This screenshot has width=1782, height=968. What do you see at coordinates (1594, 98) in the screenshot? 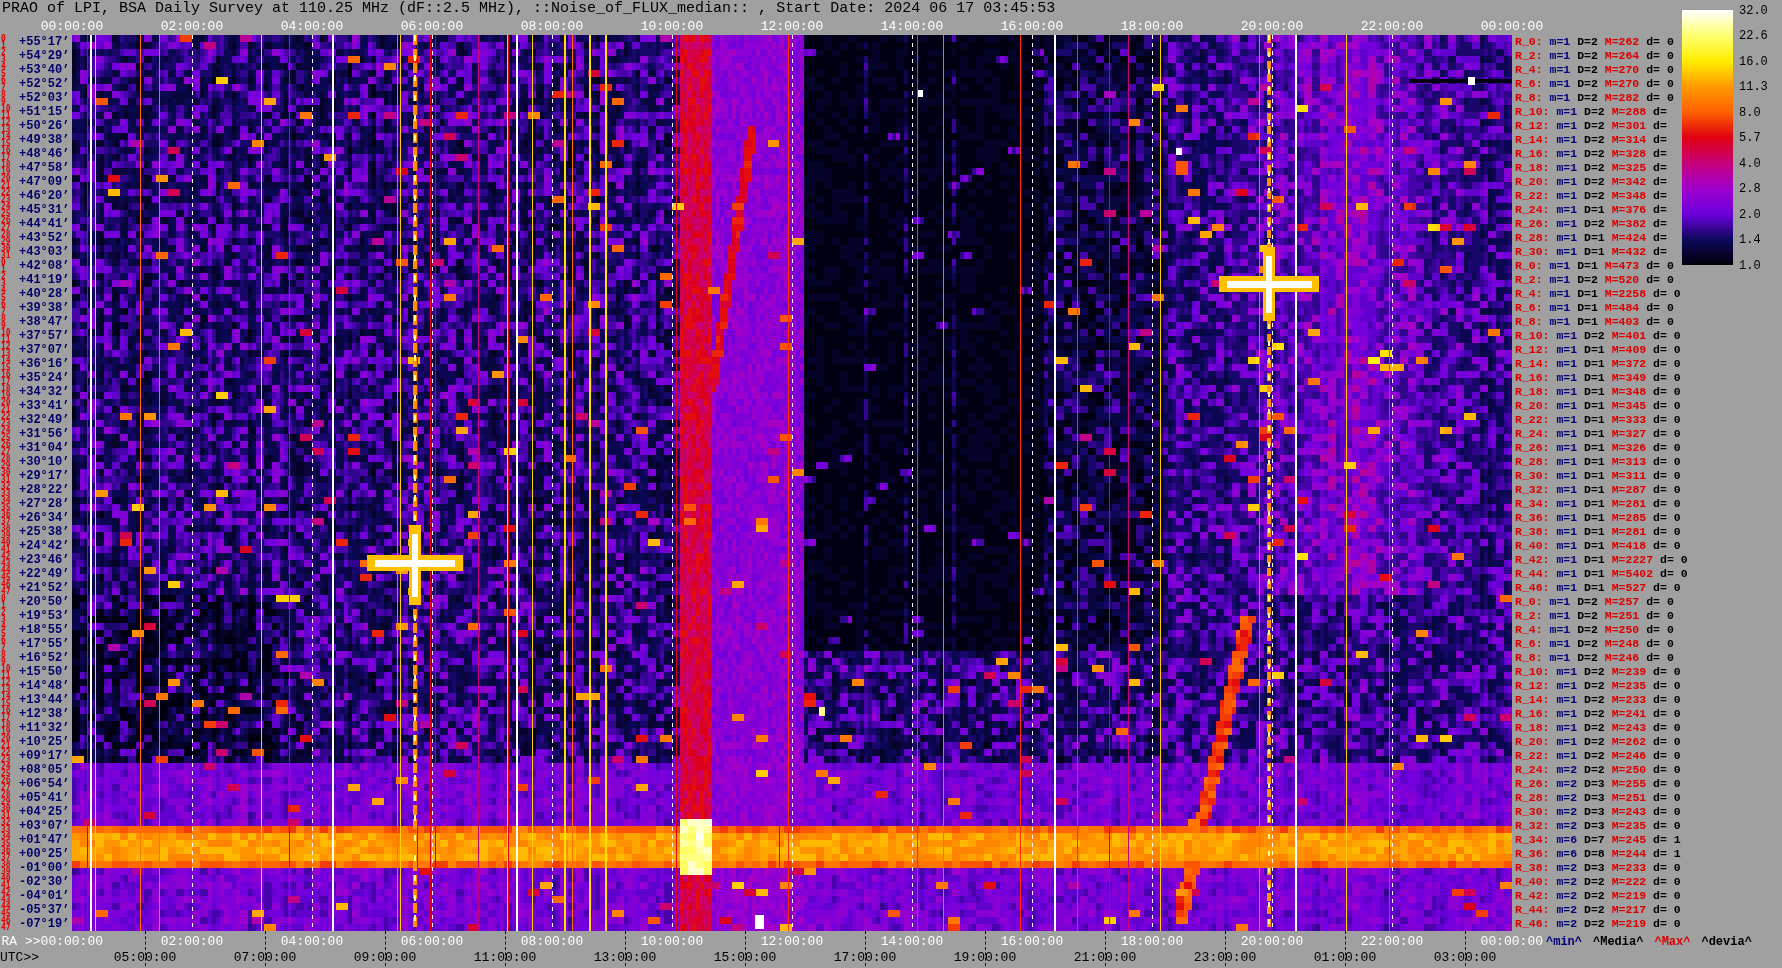
I see `beam-stats-text: R_8: m=1 D=2 M=282 d= 0` at bounding box center [1594, 98].